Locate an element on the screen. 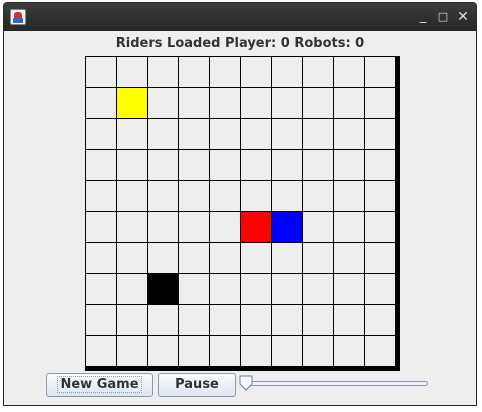 This screenshot has height=412, width=482. pause-button: Pause is located at coordinates (197, 385).